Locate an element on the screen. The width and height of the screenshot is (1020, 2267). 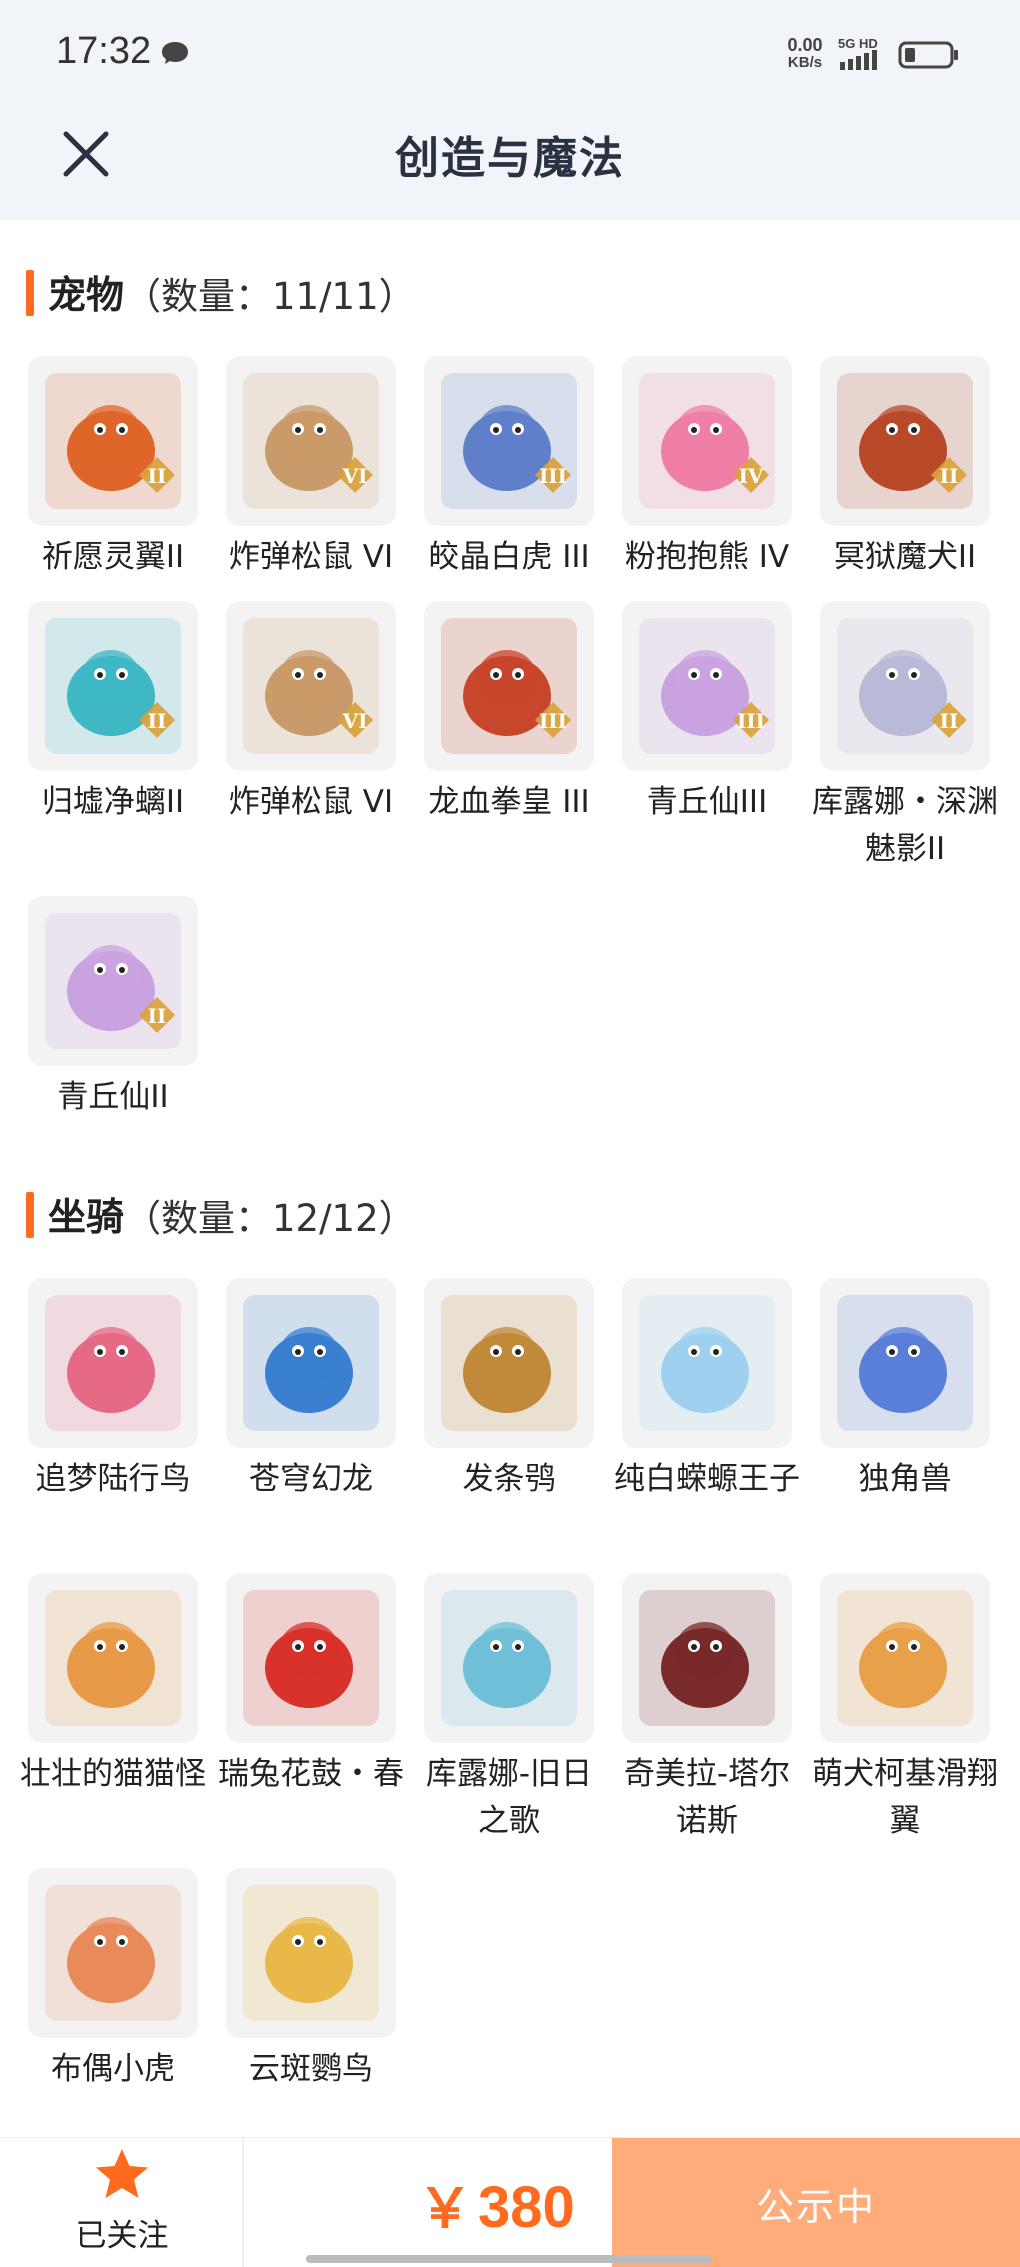
pet-item: III 龙血拳皇 III is located at coordinates (495, 721).